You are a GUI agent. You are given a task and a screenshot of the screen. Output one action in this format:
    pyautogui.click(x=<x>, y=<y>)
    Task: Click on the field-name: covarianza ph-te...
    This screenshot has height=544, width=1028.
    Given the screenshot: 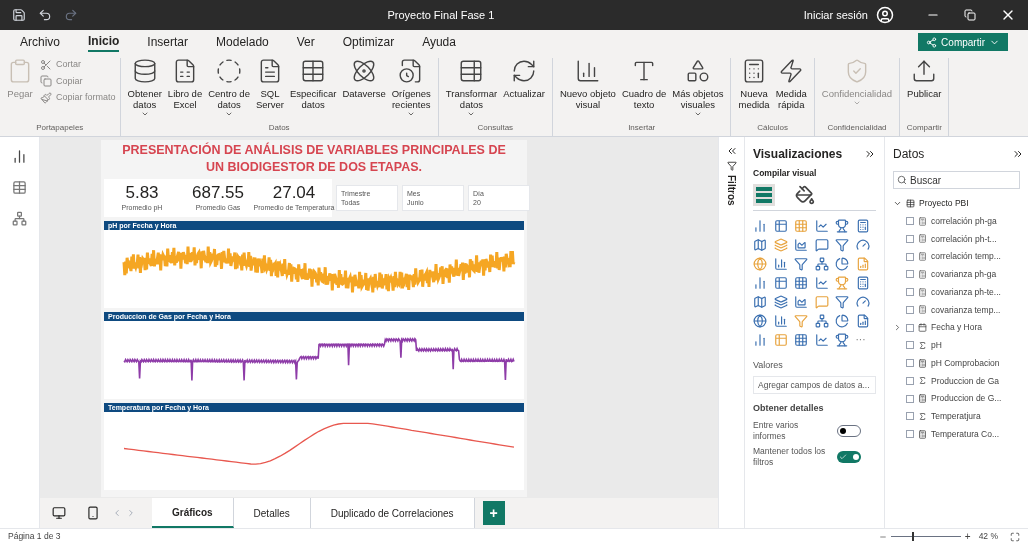 What is the action you would take?
    pyautogui.click(x=966, y=292)
    